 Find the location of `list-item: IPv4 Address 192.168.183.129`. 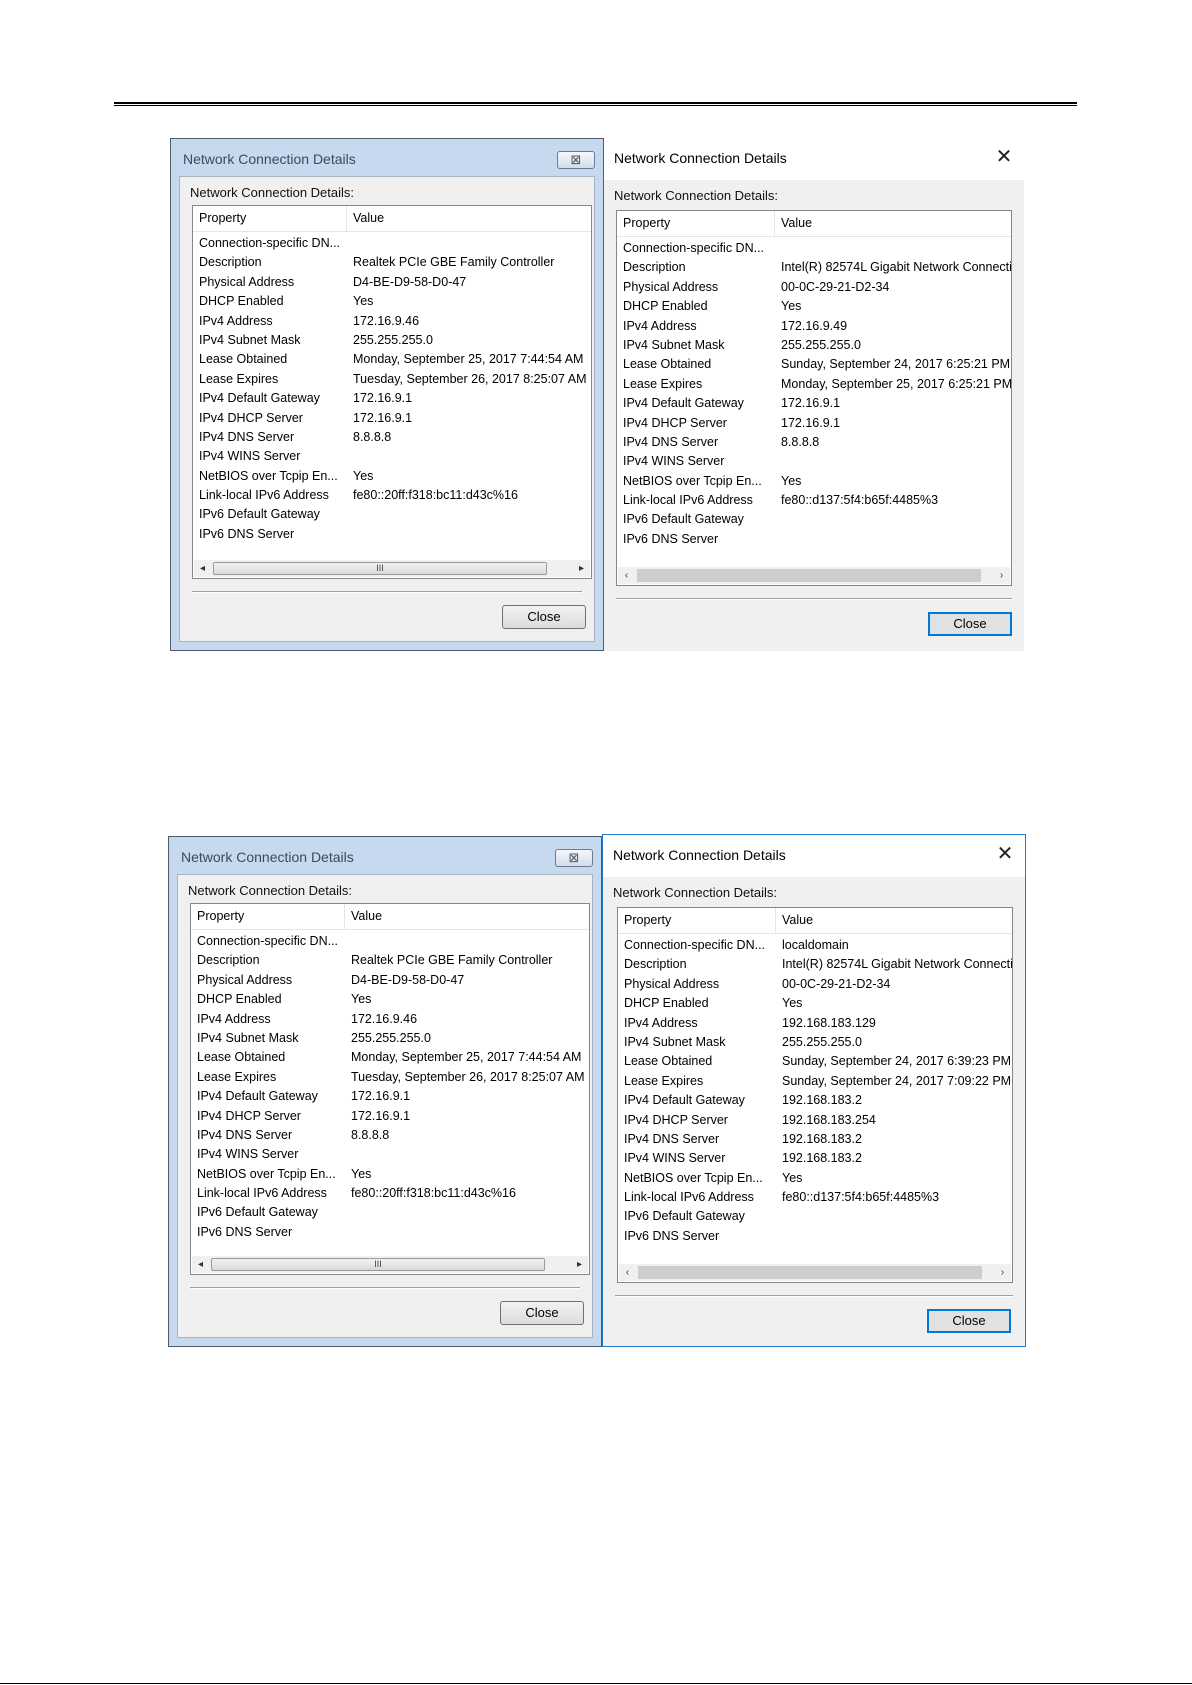

list-item: IPv4 Address 192.168.183.129 is located at coordinates (815, 1023).